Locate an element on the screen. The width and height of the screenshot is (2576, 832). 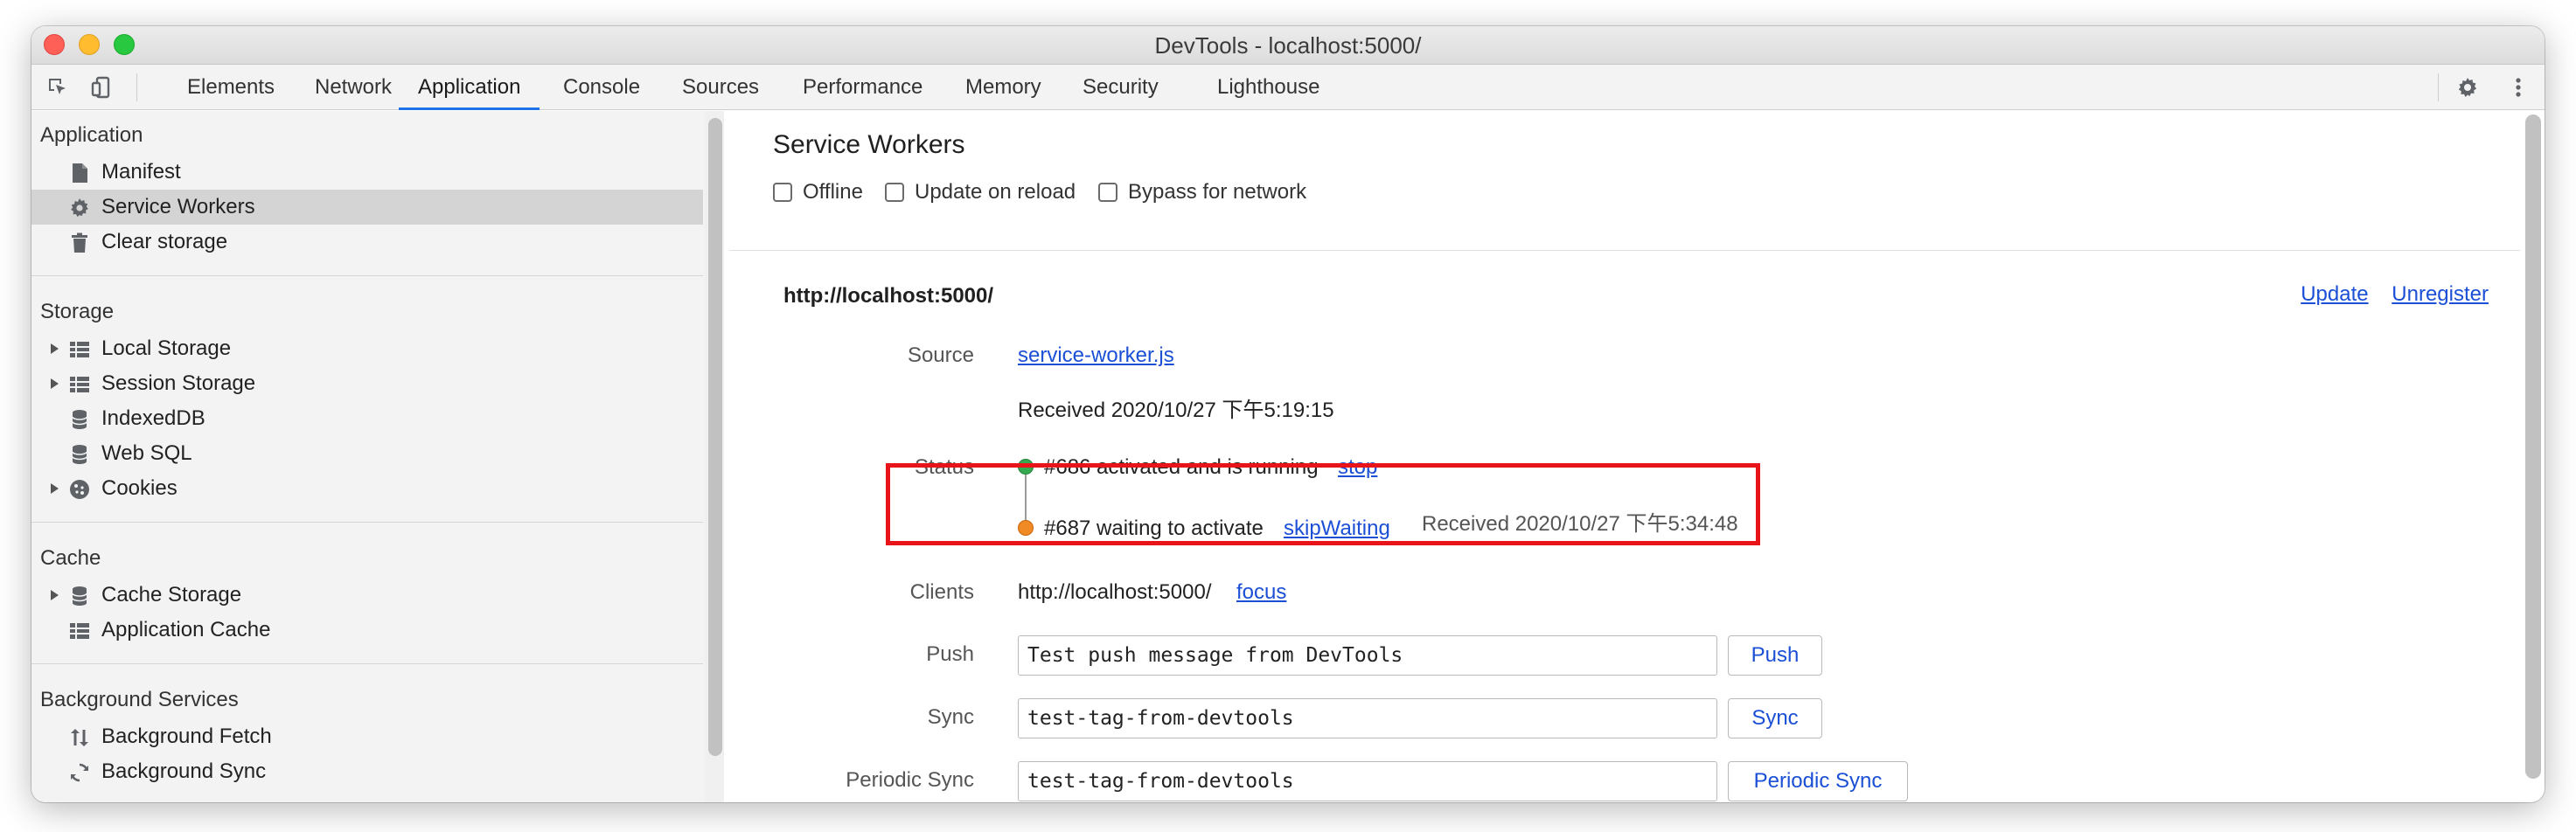
device-toolbar-icon is located at coordinates (101, 87).